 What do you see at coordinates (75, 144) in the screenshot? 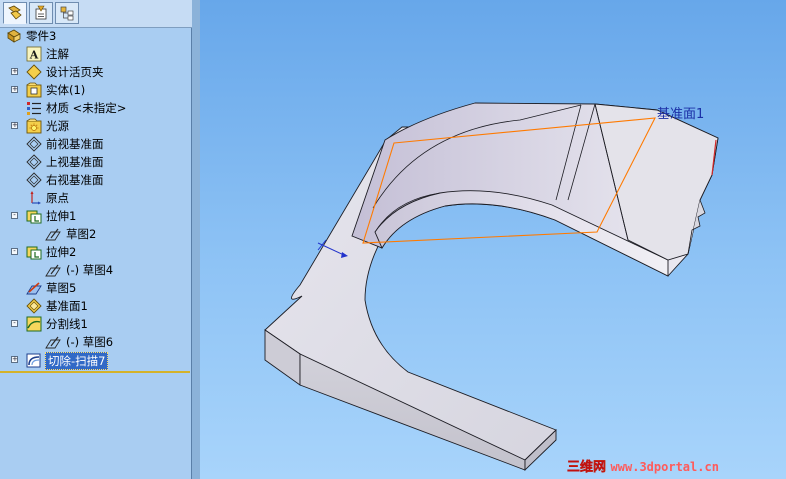
I see `tree-item-label: 前视基准面` at bounding box center [75, 144].